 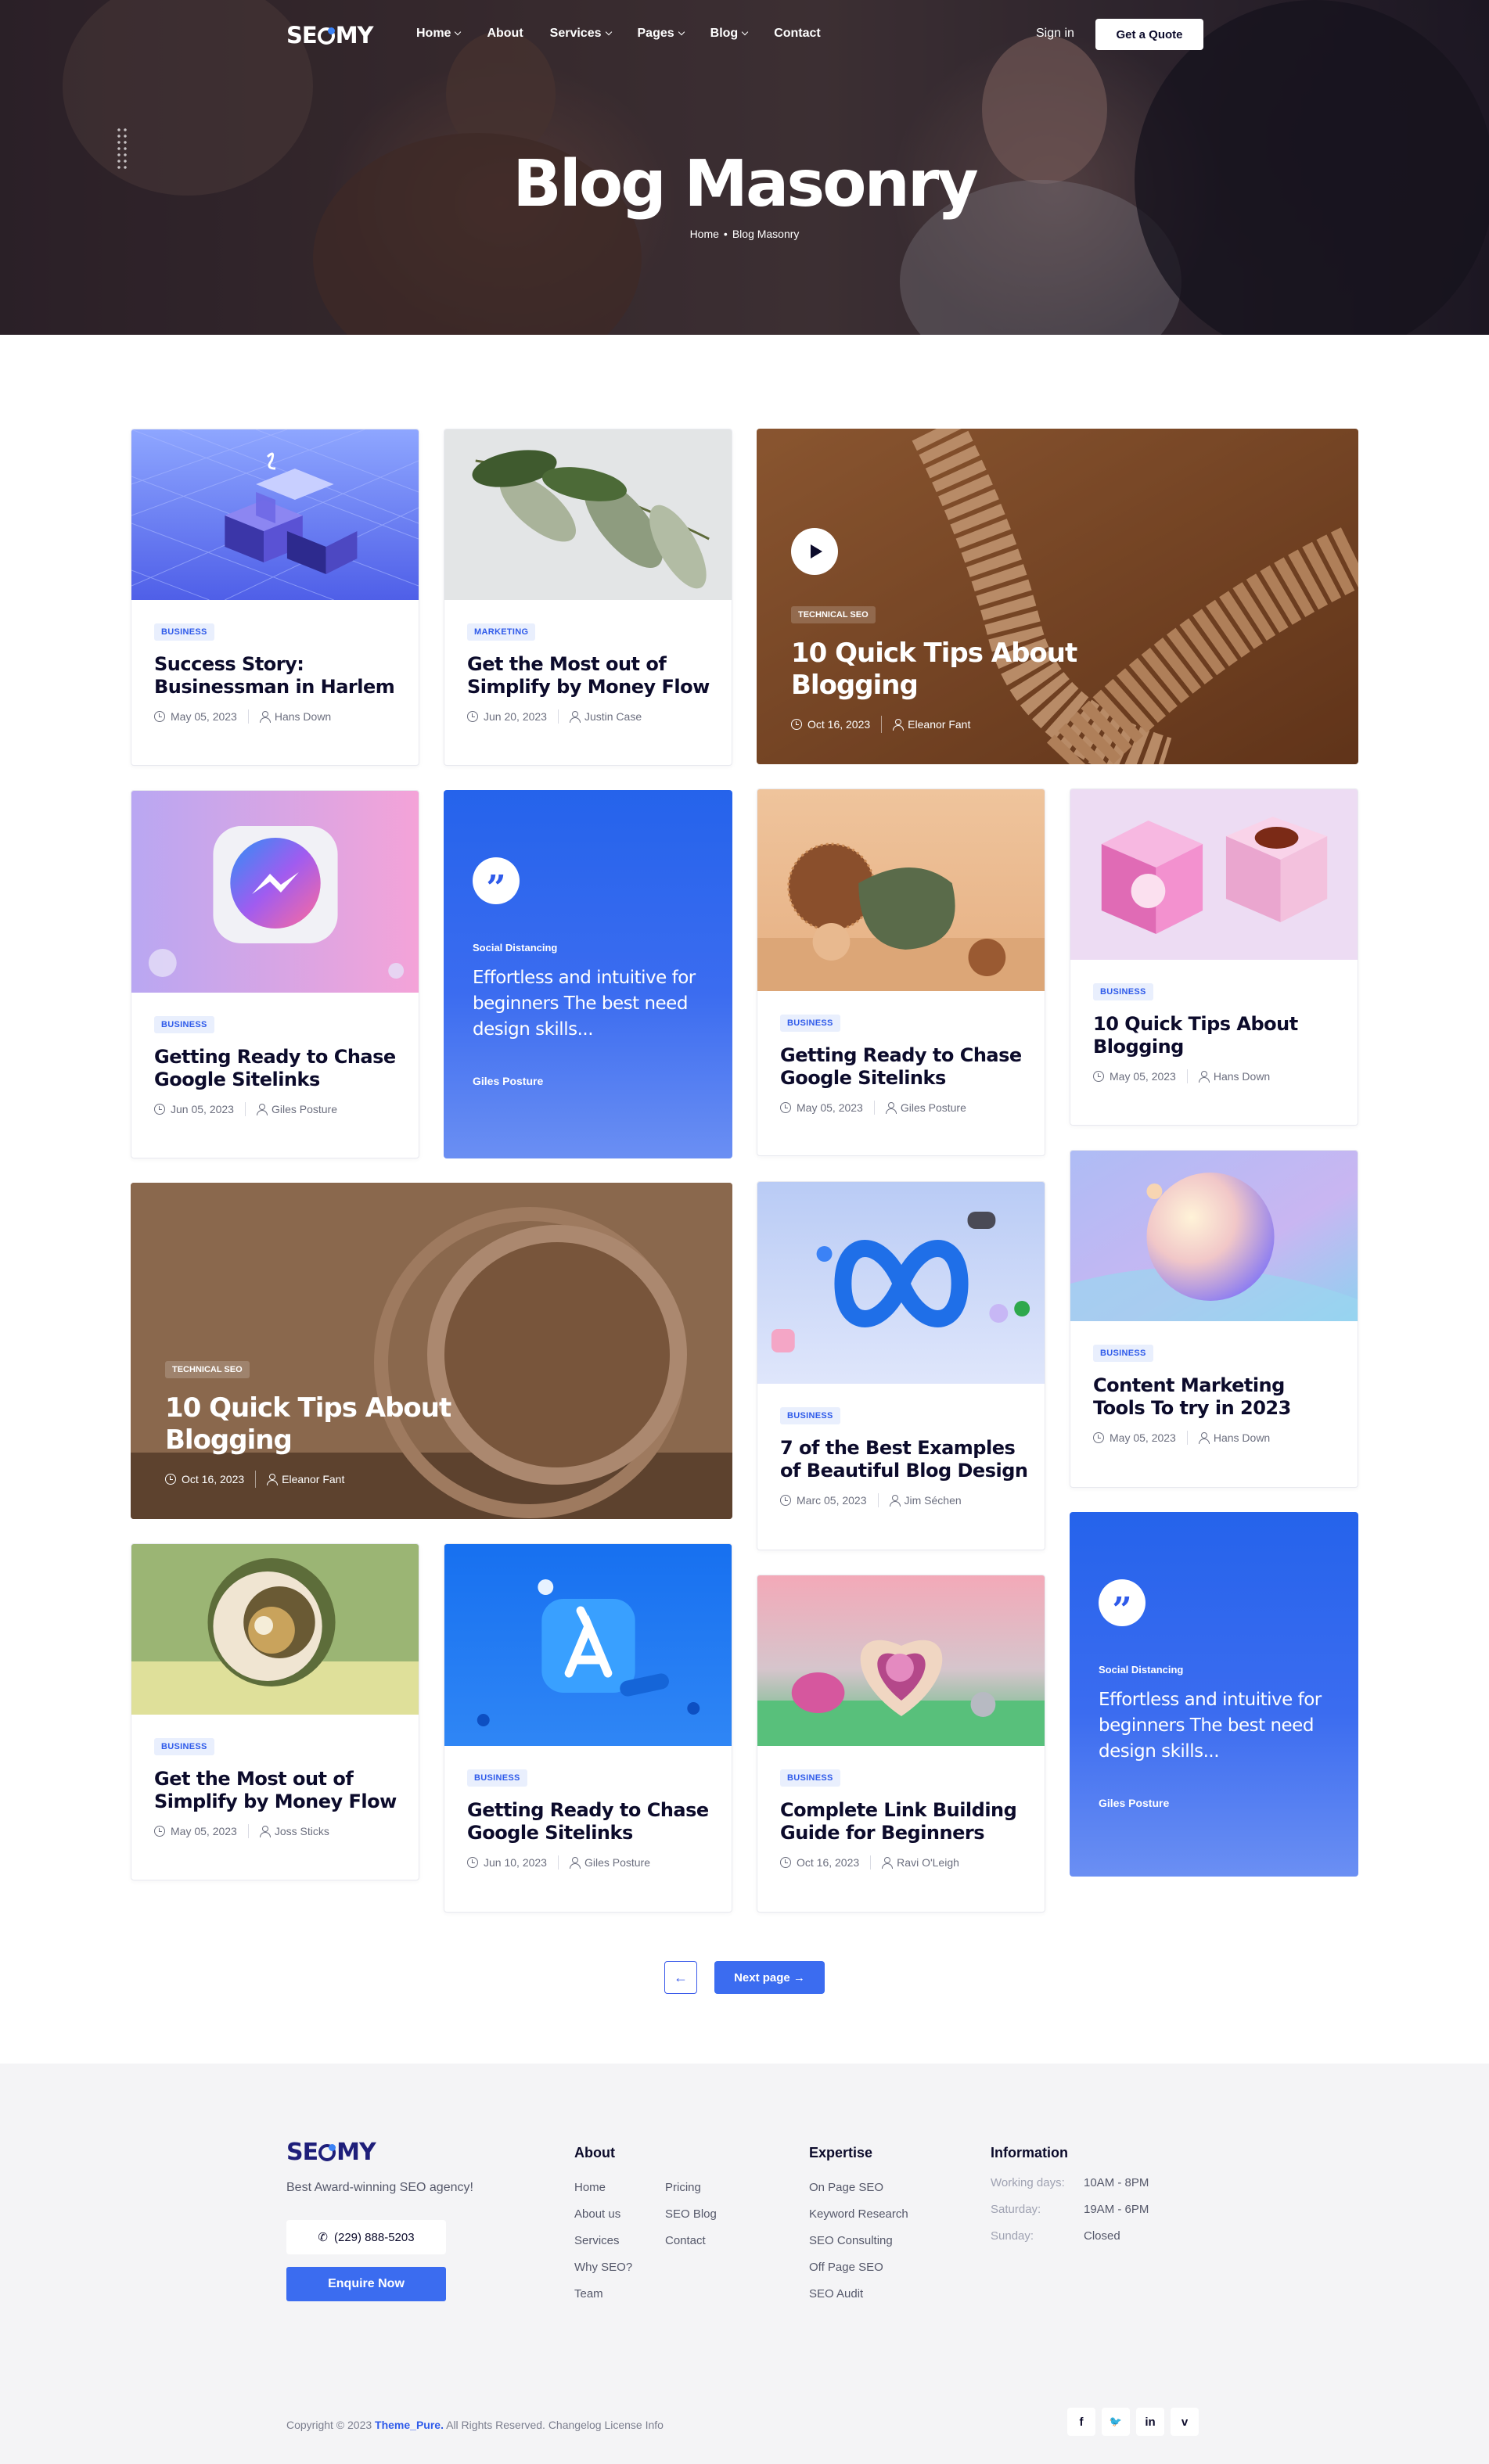 What do you see at coordinates (366, 2237) in the screenshot?
I see `phone-button: ✆ (229) 888-5203` at bounding box center [366, 2237].